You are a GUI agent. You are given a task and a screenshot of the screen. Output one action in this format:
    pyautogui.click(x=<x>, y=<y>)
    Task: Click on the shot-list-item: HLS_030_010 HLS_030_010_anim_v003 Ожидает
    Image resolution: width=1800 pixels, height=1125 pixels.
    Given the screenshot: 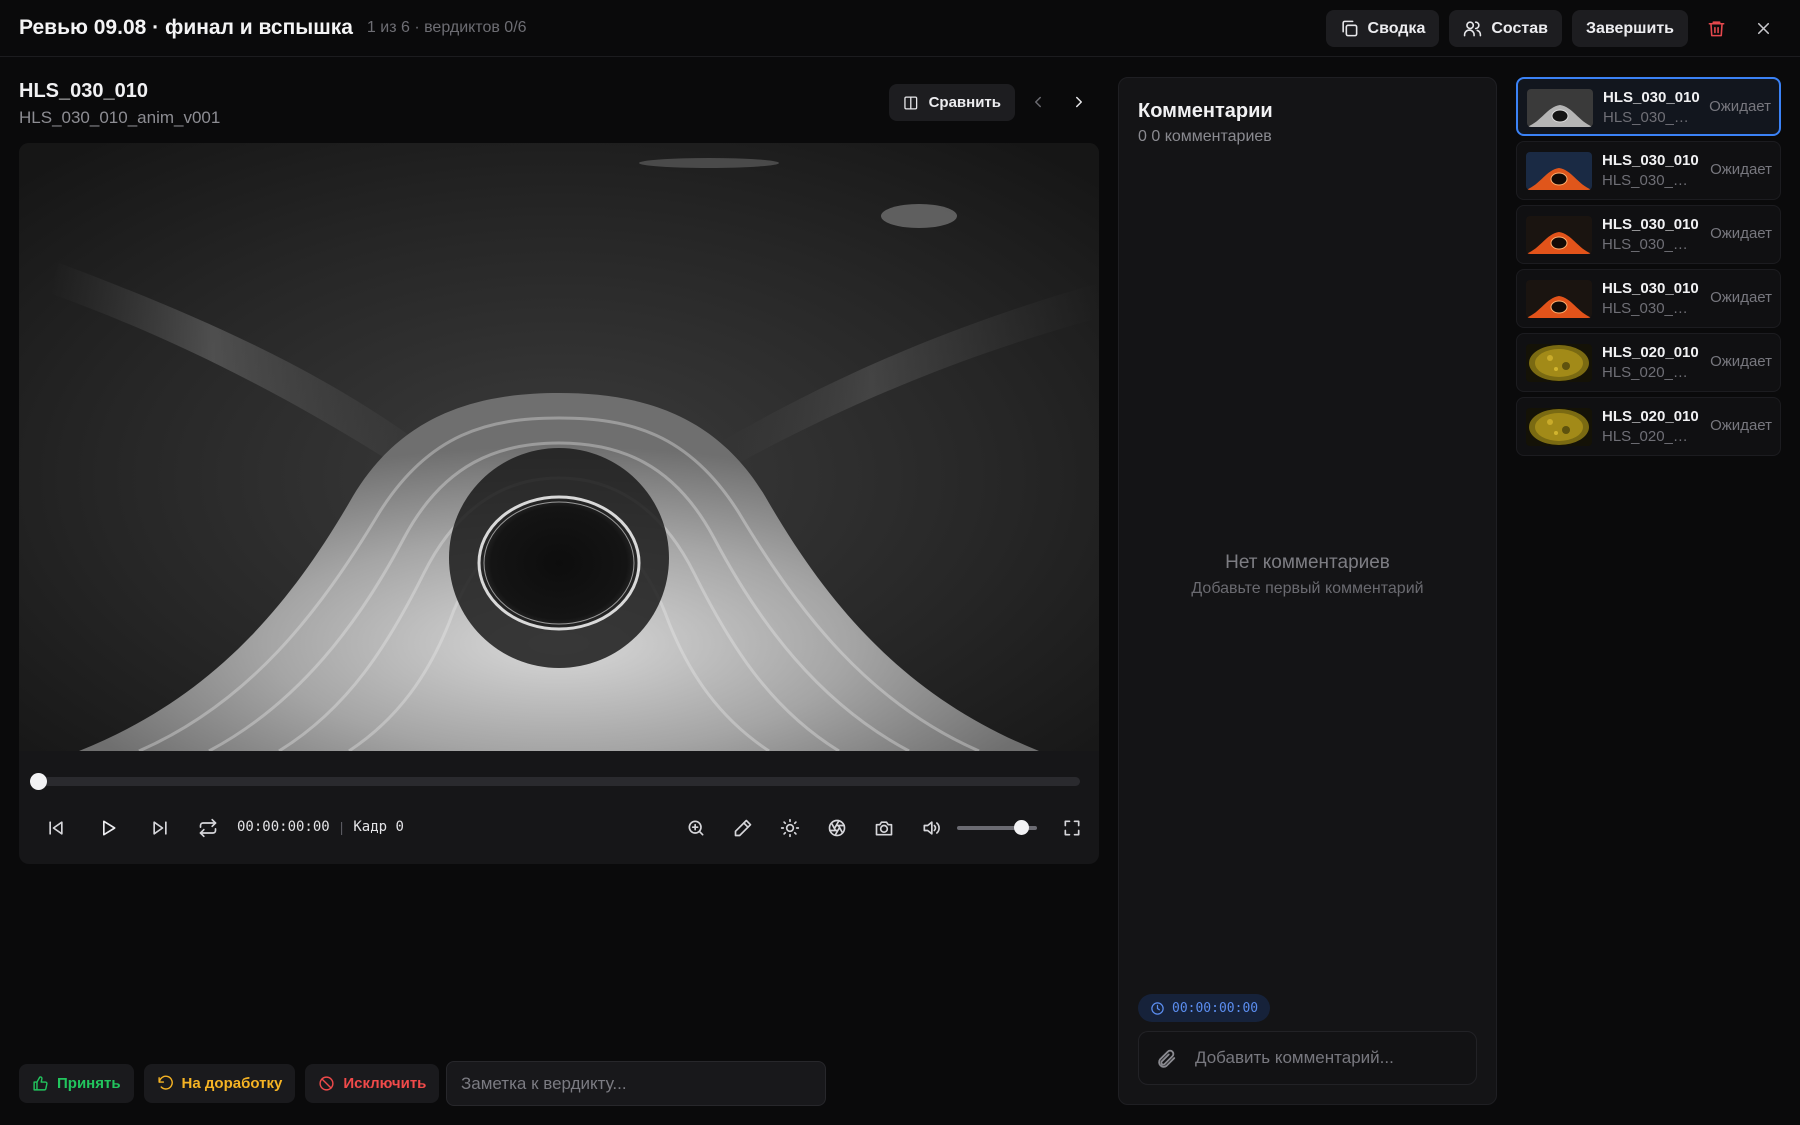 What is the action you would take?
    pyautogui.click(x=1648, y=234)
    